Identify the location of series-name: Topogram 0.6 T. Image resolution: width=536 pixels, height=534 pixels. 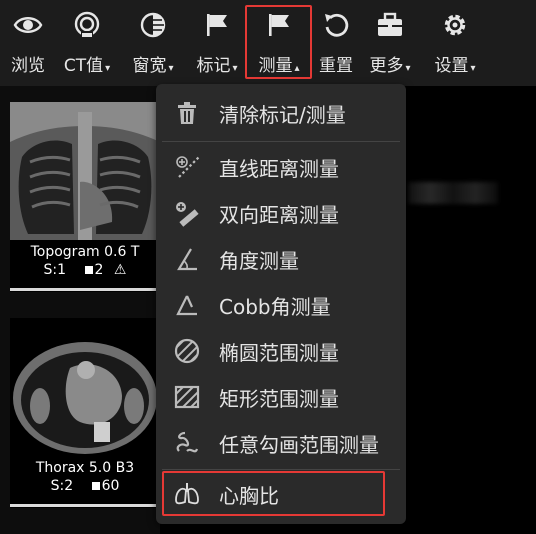
(85, 252).